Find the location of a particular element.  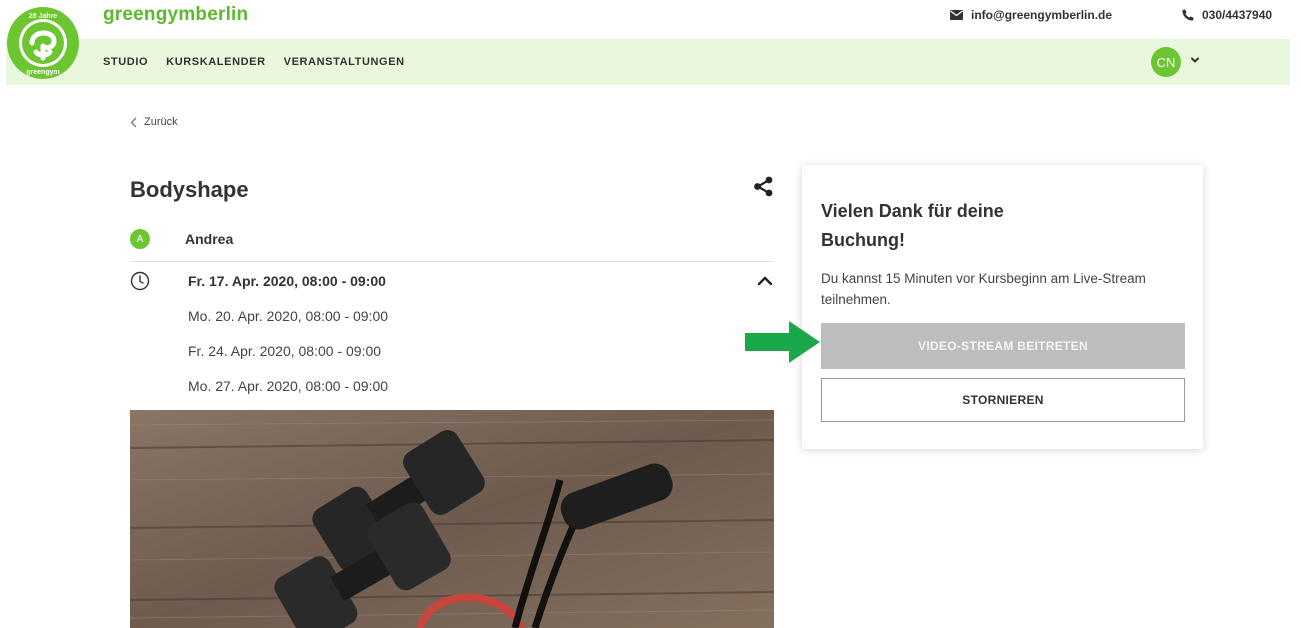

greengym-logo: 28 Jahre greengym is located at coordinates (43, 43).